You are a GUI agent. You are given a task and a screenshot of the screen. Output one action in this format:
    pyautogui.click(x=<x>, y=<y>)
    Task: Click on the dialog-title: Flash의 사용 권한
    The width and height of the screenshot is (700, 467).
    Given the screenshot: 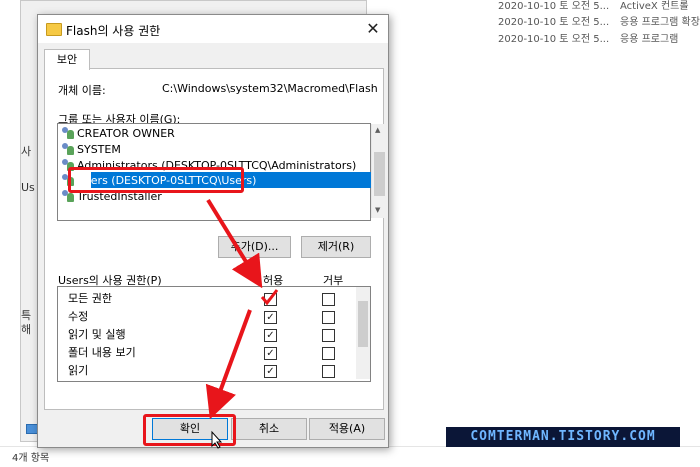 What is the action you would take?
    pyautogui.click(x=113, y=31)
    